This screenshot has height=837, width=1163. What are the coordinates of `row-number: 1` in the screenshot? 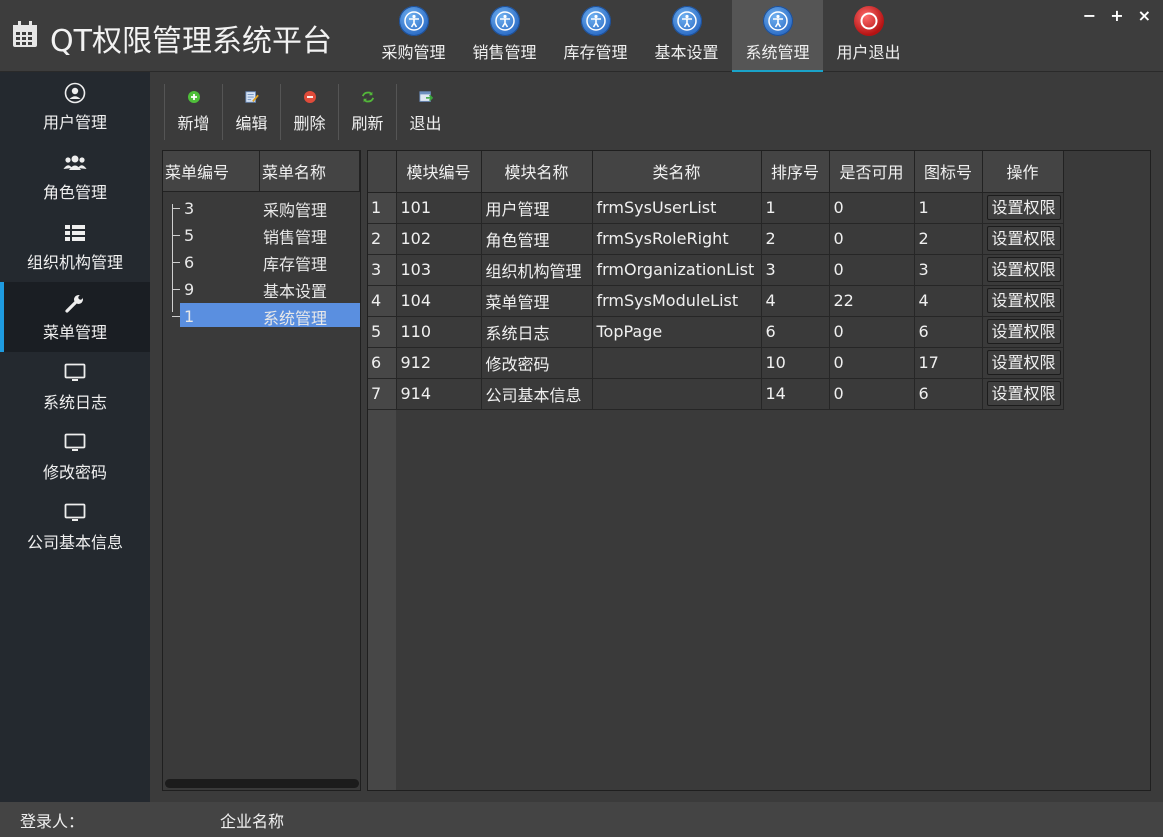 It's located at (382, 208).